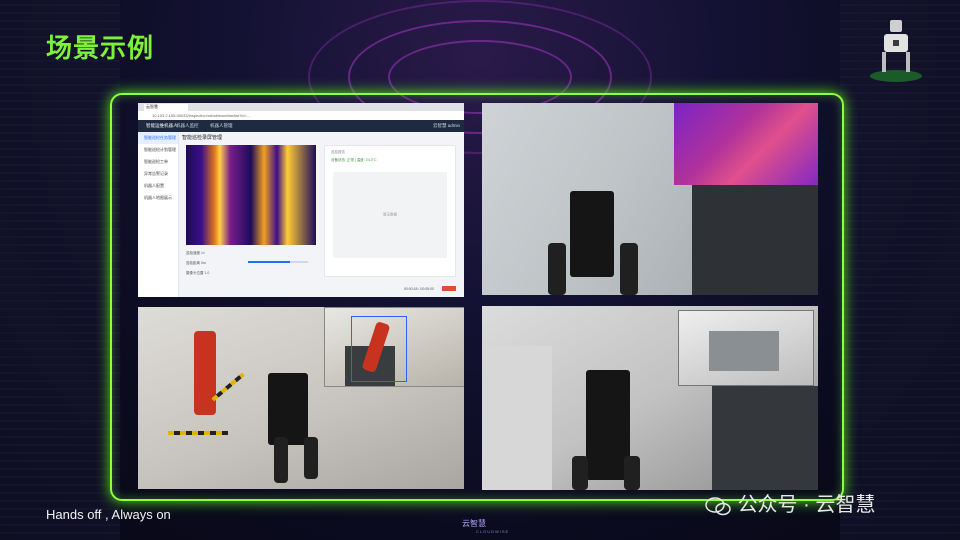 This screenshot has height=540, width=960. What do you see at coordinates (301, 126) in the screenshot?
I see `app-header: 智能运维机器人 机器人监控 机器人管理 云智慧 admin` at bounding box center [301, 126].